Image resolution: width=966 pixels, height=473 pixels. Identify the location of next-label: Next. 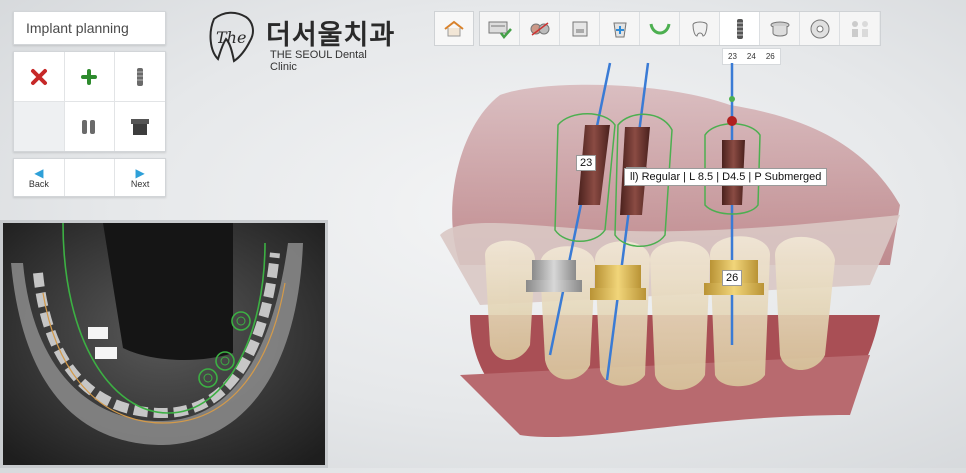
(140, 183).